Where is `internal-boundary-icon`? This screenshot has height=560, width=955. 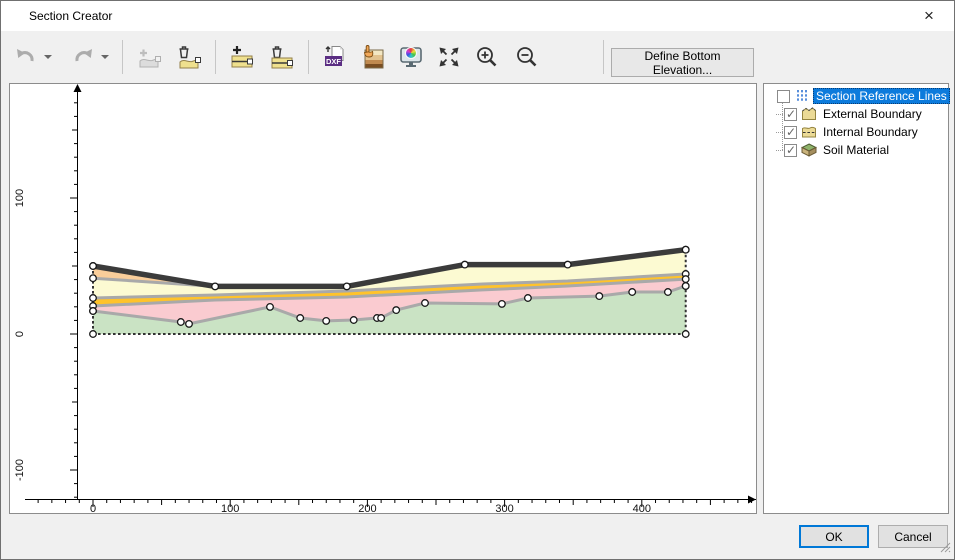 internal-boundary-icon is located at coordinates (809, 132).